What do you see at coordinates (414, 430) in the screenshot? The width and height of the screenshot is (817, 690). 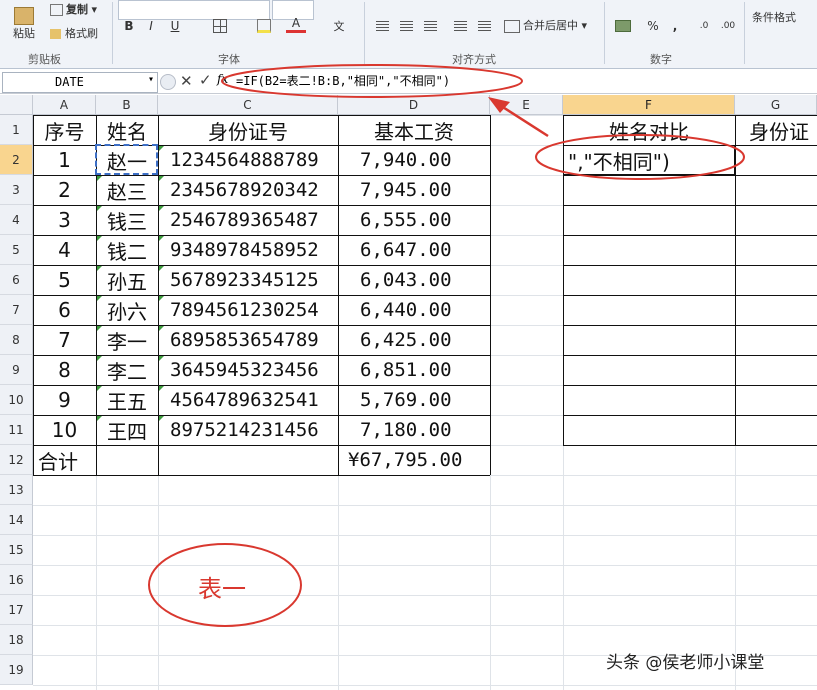 I see `cell-salary: 7,180.00` at bounding box center [414, 430].